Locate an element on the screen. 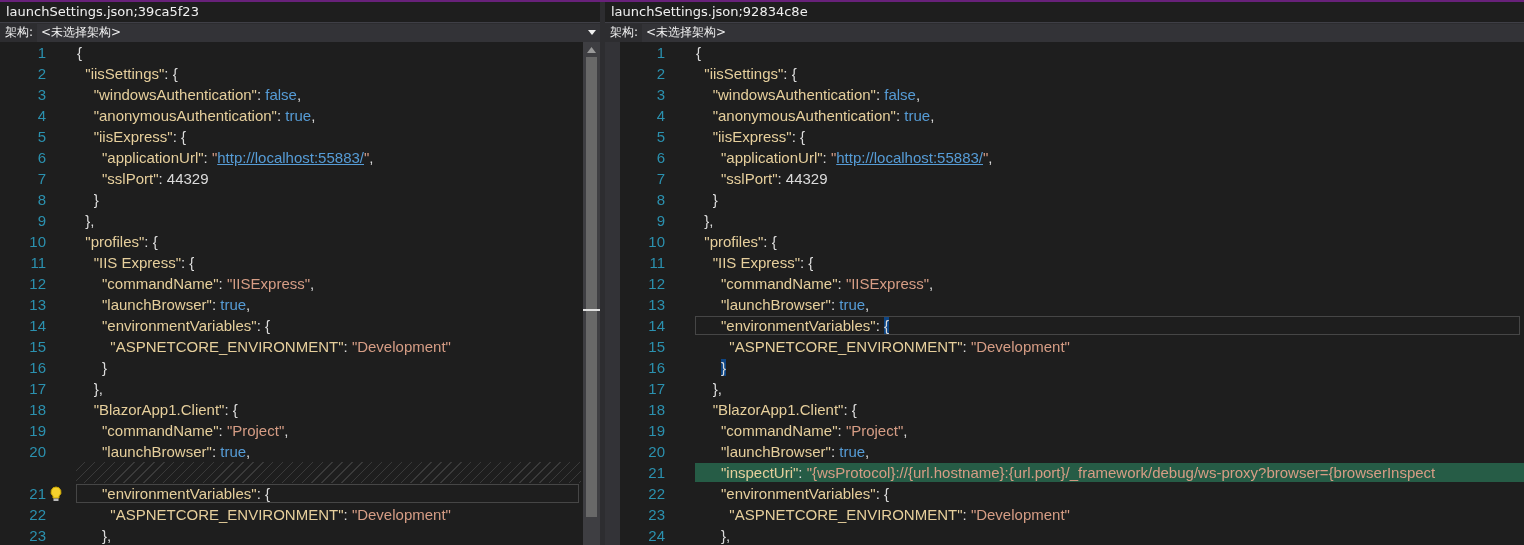  line-number: 8 is located at coordinates (41, 199).